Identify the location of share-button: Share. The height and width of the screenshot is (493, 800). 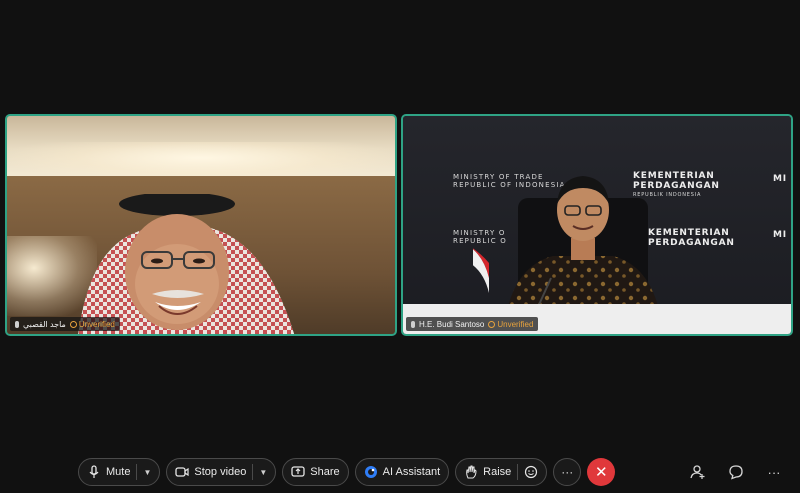
(315, 472).